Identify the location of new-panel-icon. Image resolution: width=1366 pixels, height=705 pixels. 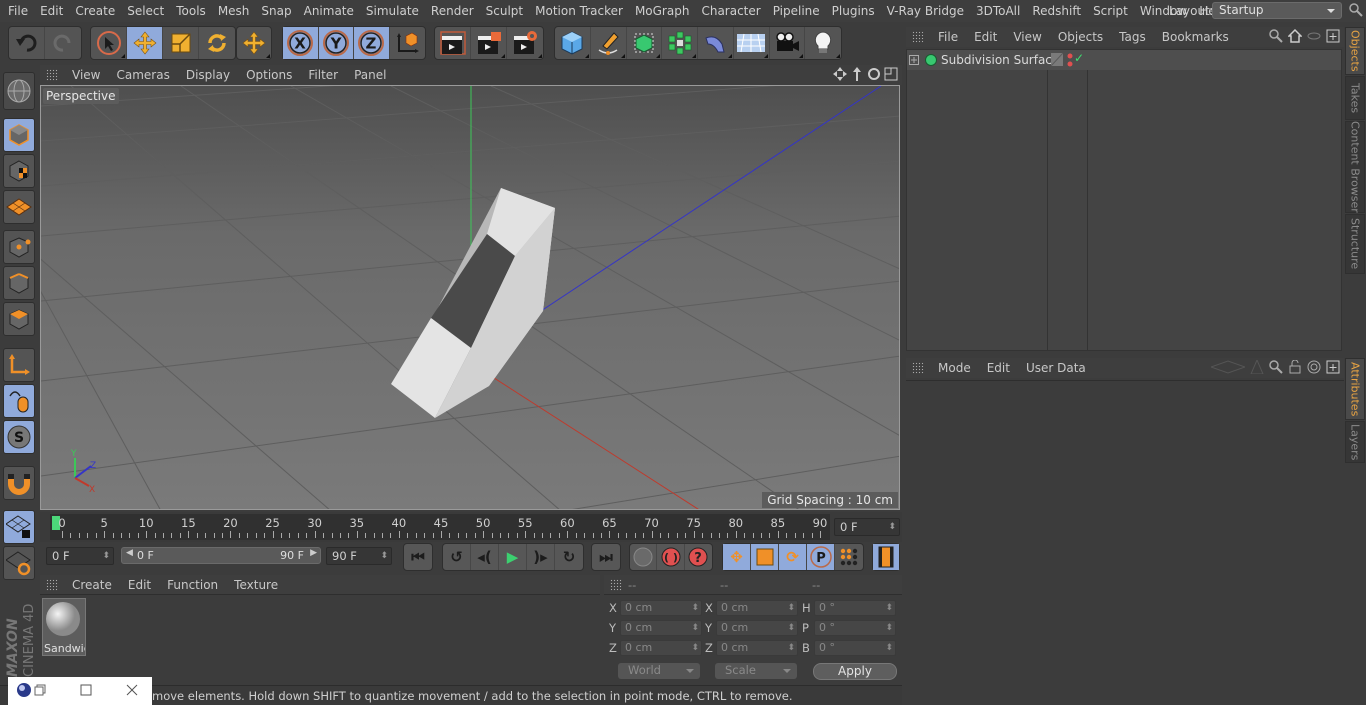
(1333, 37).